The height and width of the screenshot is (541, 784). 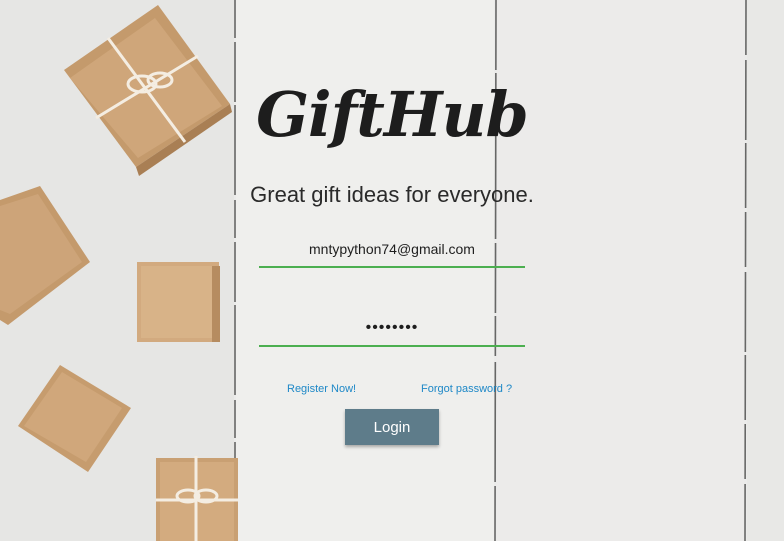 I want to click on email-field, so click(x=392, y=250).